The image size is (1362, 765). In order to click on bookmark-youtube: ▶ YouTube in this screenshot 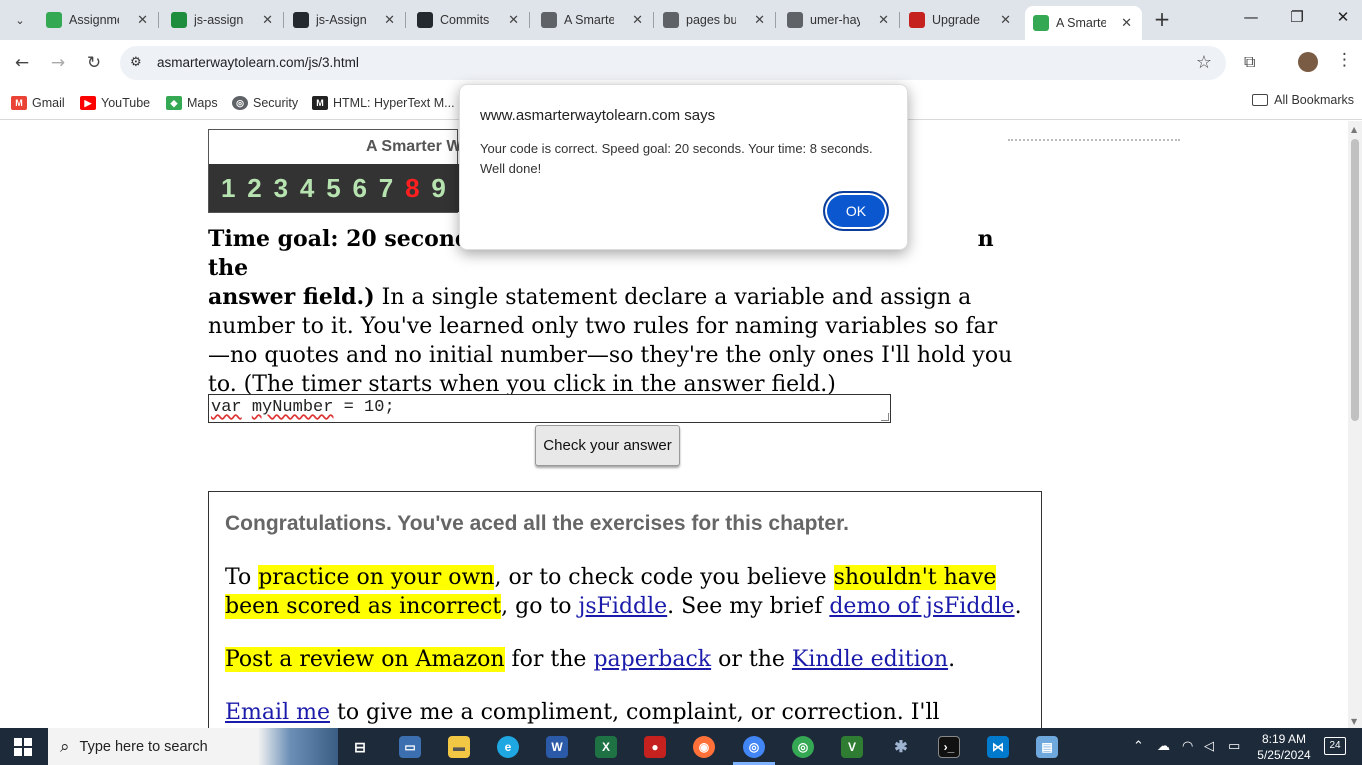, I will do `click(115, 103)`.